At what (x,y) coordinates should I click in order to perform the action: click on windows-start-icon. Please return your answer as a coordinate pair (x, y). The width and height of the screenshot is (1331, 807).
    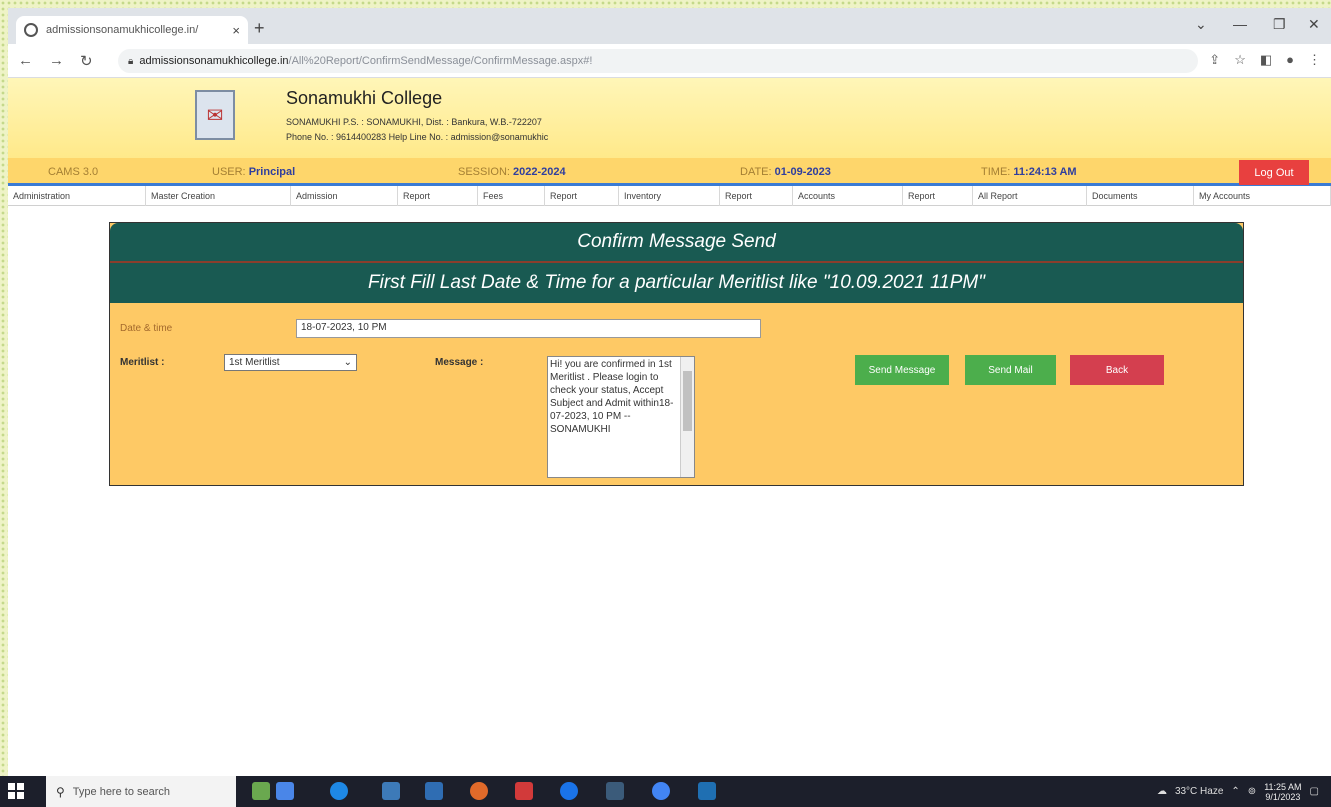
    Looking at the image, I should click on (16, 791).